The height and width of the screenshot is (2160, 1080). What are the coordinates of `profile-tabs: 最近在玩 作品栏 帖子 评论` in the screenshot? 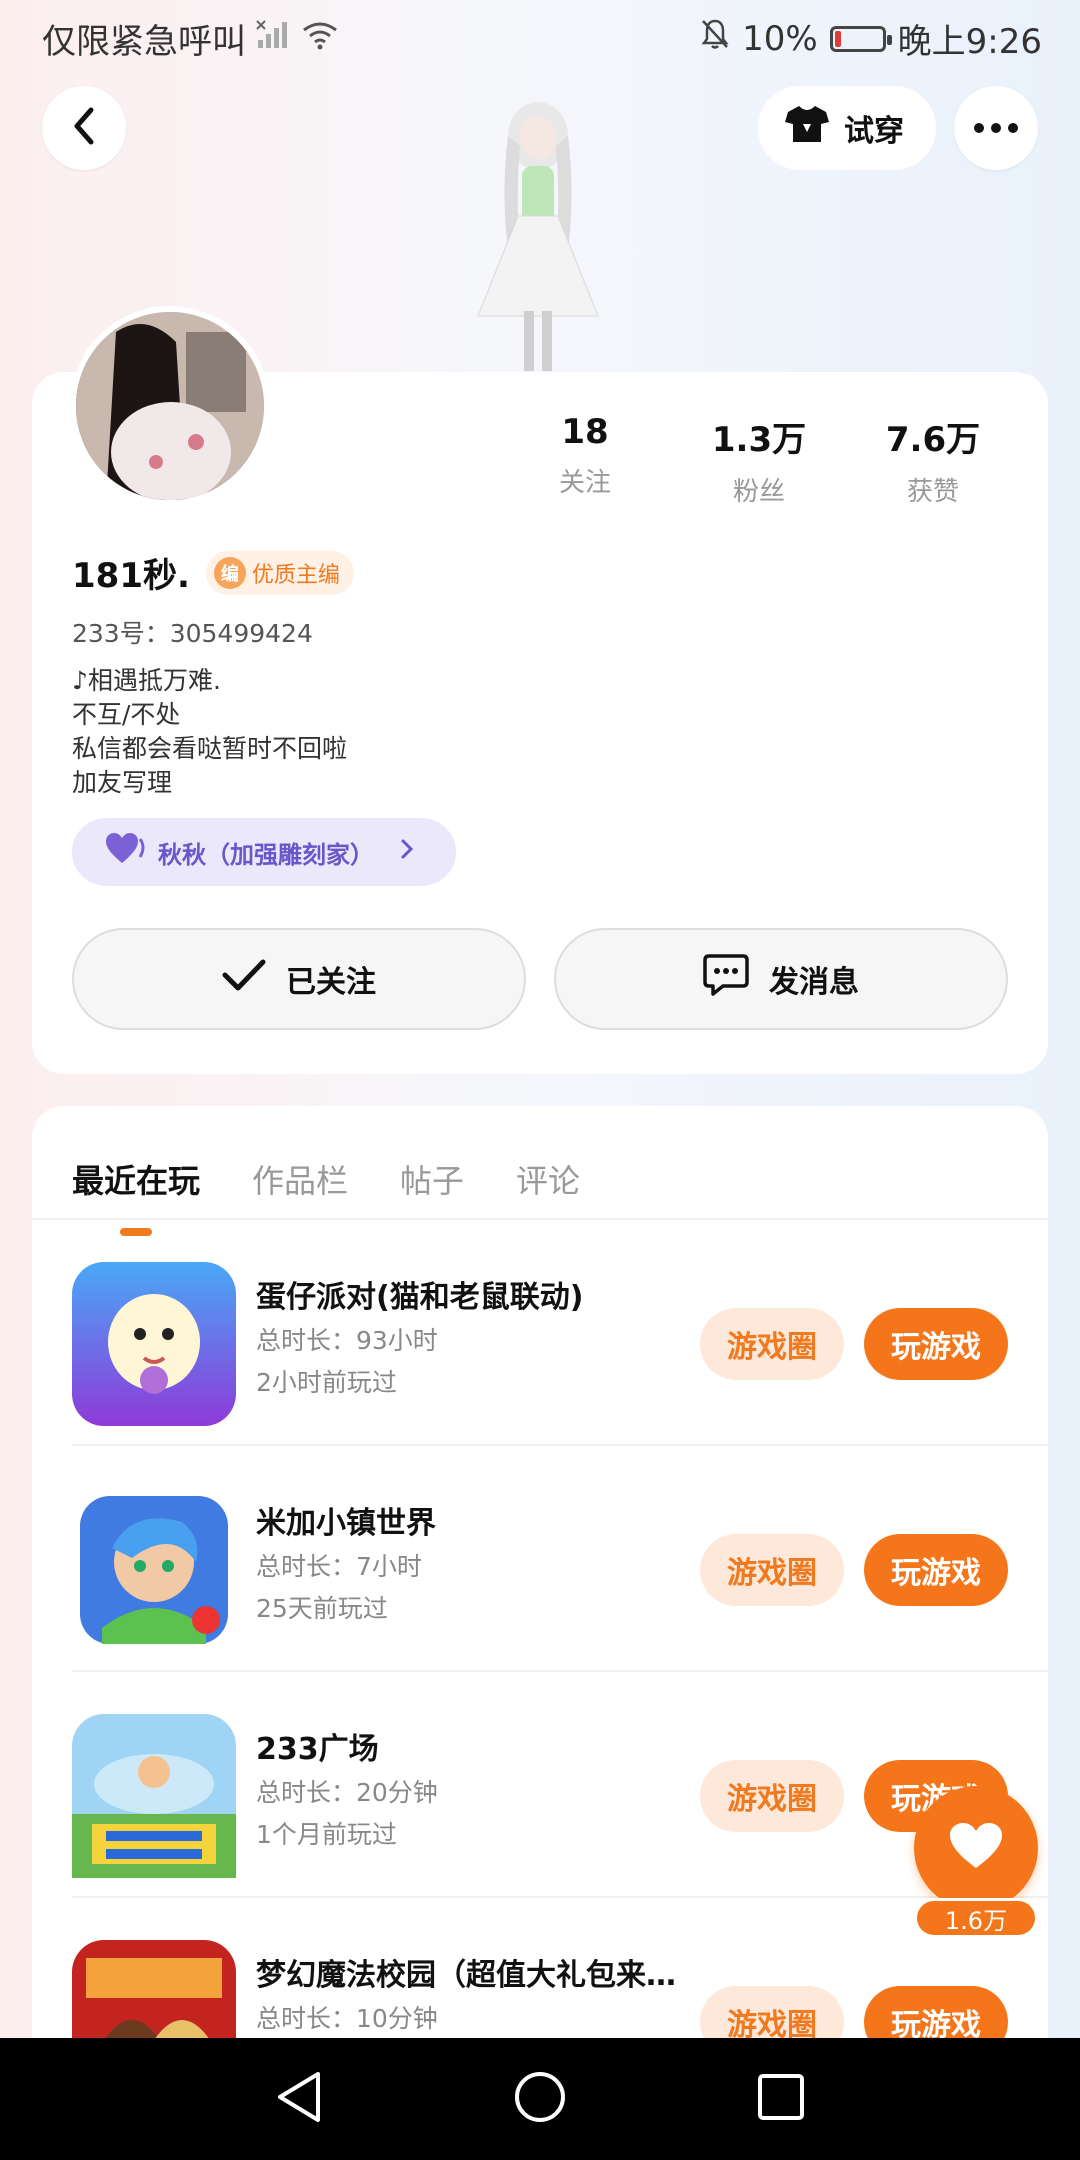 It's located at (326, 1196).